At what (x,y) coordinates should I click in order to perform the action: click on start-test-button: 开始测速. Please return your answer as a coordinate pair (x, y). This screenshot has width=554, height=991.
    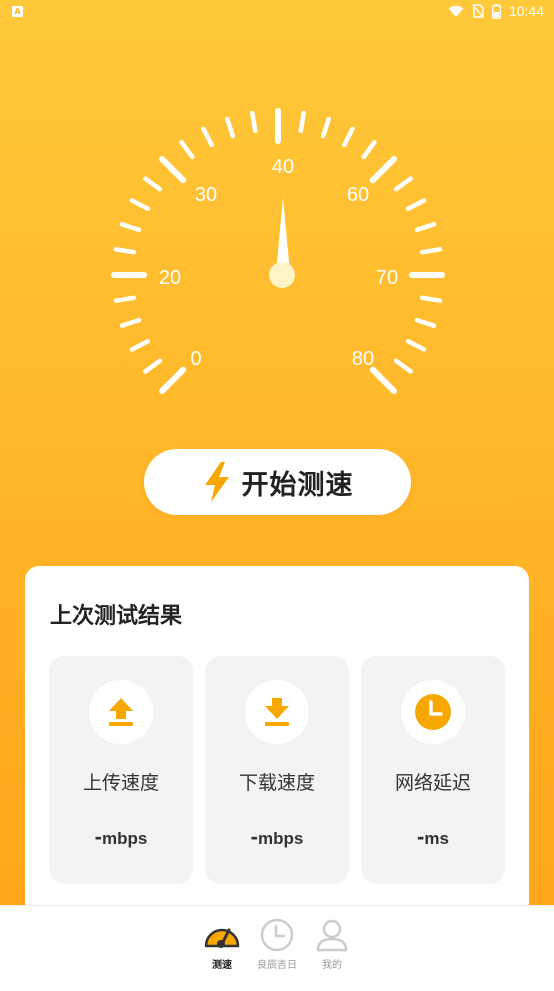
    Looking at the image, I should click on (277, 482).